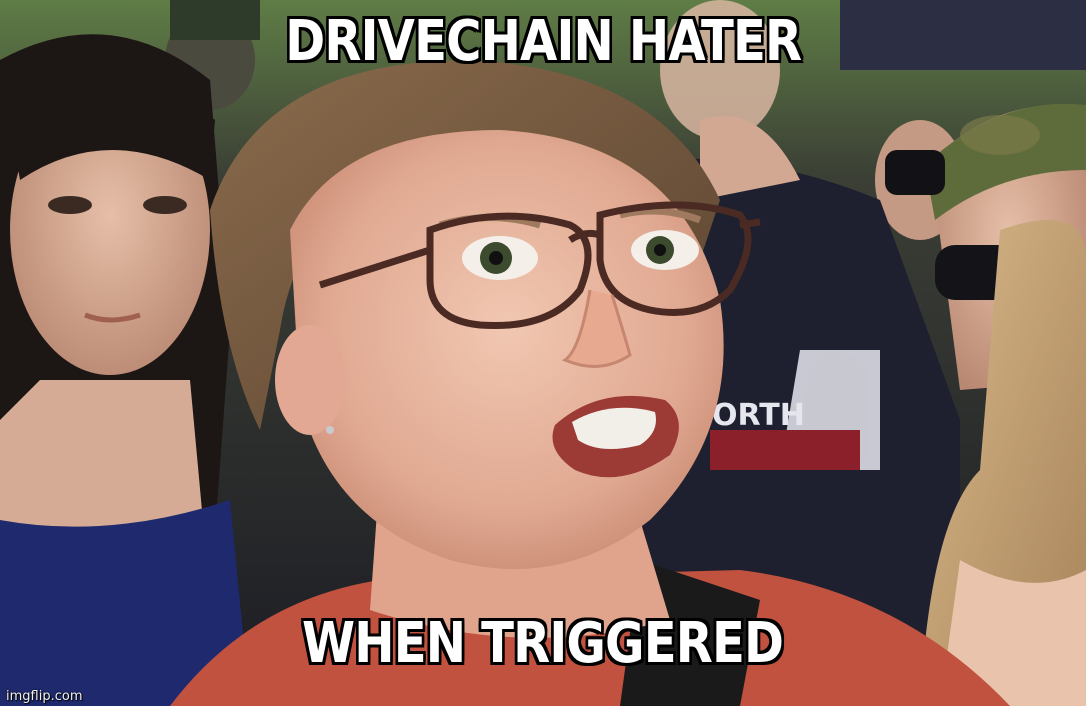 Image resolution: width=1086 pixels, height=706 pixels. What do you see at coordinates (758, 415) in the screenshot?
I see `svg-text: ORTH` at bounding box center [758, 415].